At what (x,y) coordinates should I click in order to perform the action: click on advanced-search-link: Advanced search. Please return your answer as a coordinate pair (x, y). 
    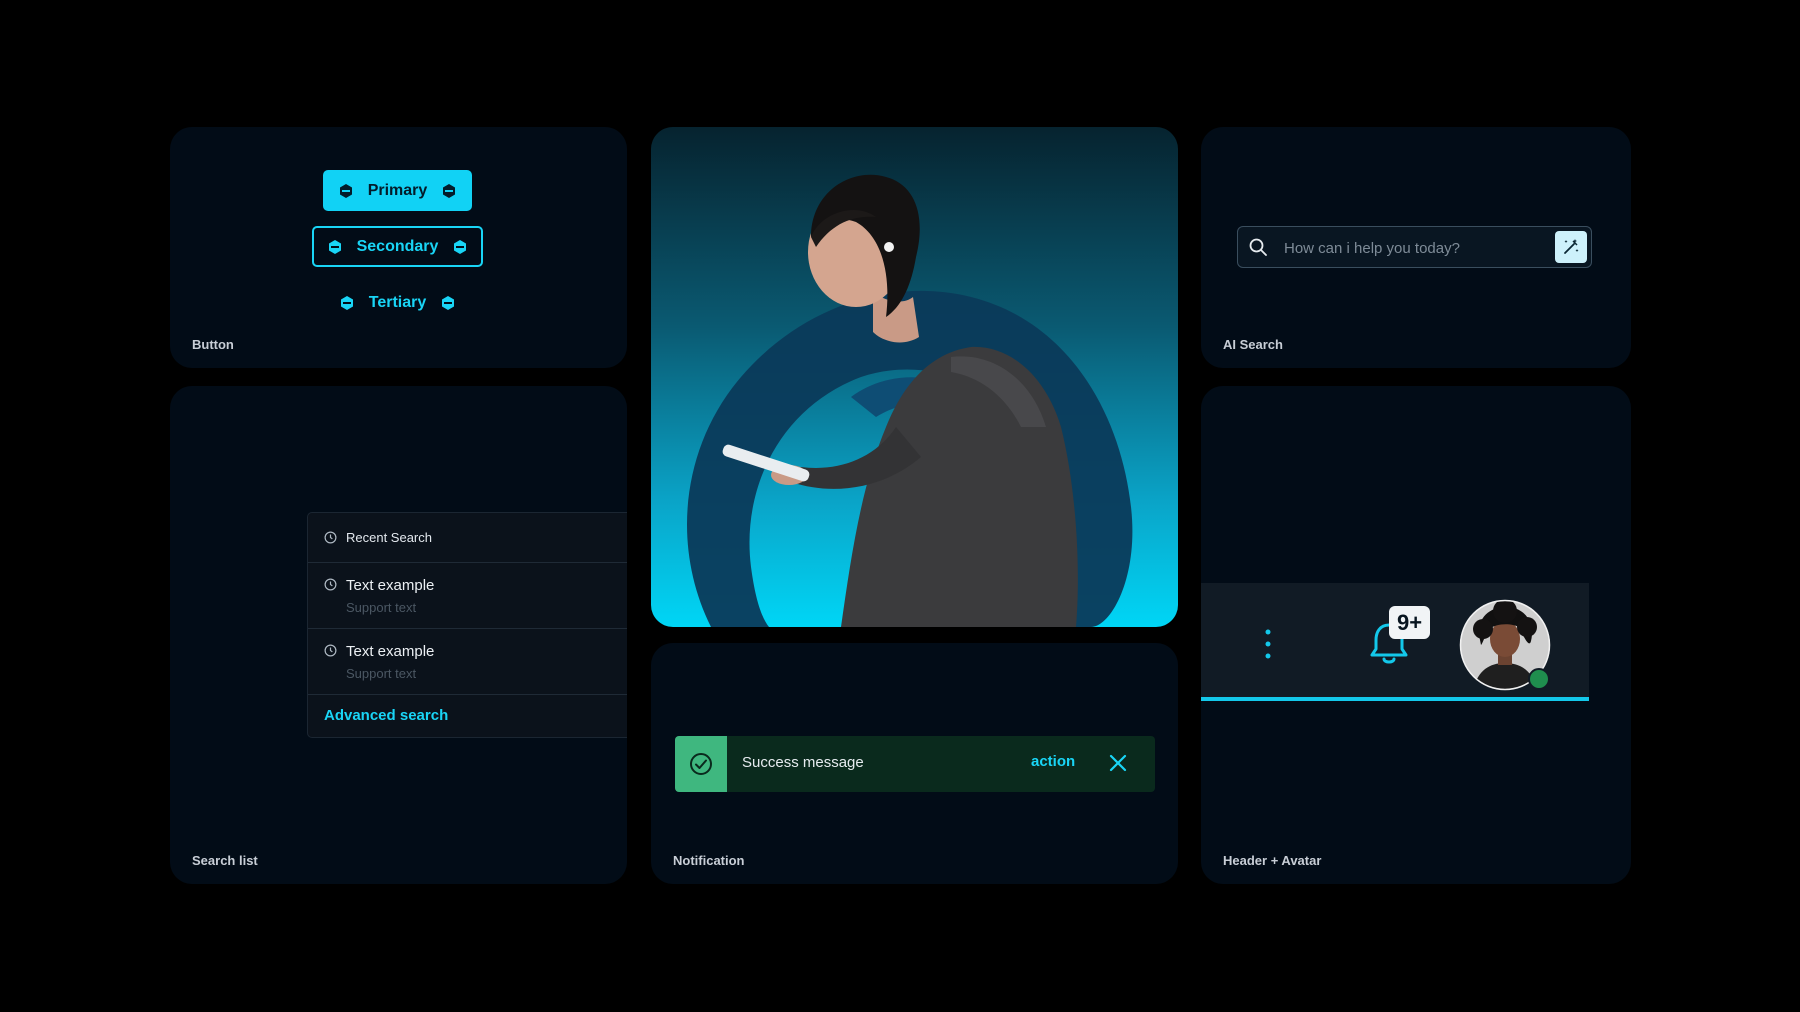
    Looking at the image, I should click on (467, 716).